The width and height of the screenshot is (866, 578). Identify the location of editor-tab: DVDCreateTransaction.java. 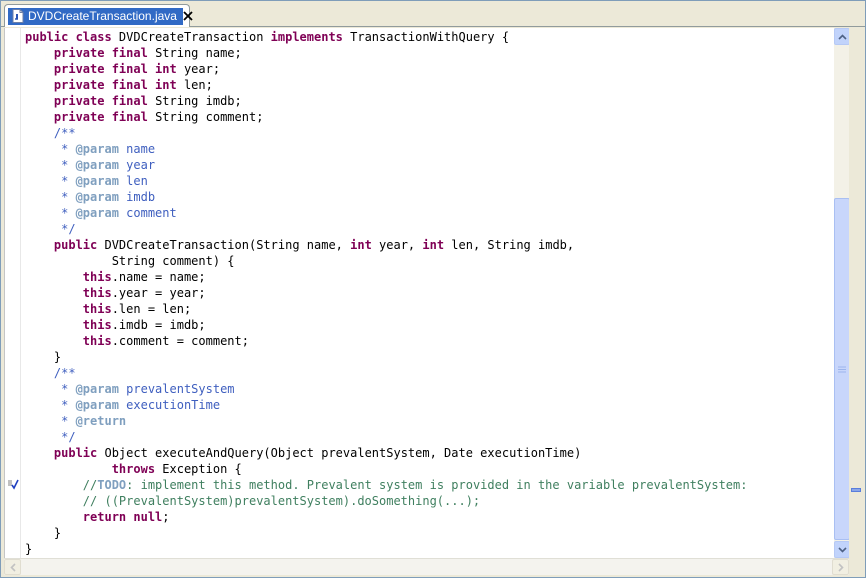
(98, 15).